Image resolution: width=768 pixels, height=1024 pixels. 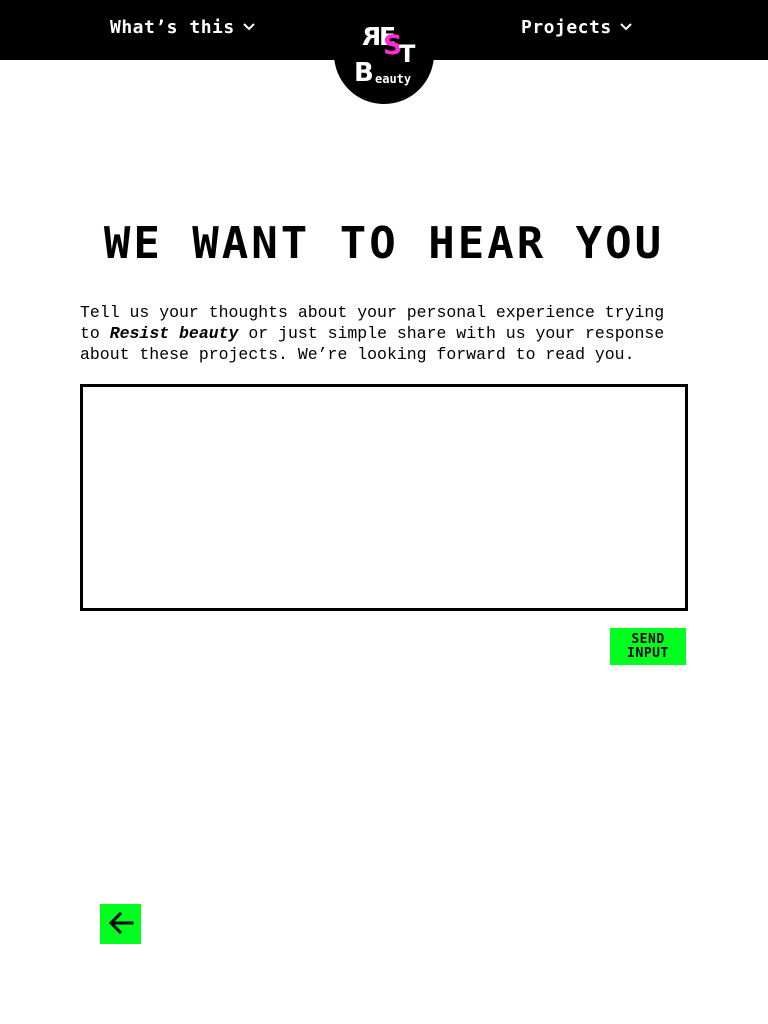 What do you see at coordinates (364, 73) in the screenshot?
I see `logo-letter-b: B` at bounding box center [364, 73].